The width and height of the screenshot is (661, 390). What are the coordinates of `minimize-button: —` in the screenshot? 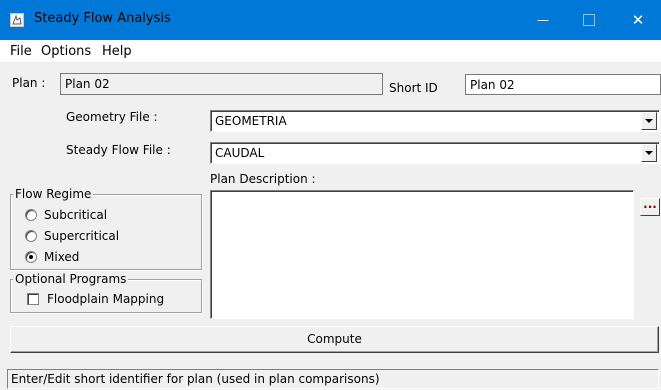 It's located at (543, 20).